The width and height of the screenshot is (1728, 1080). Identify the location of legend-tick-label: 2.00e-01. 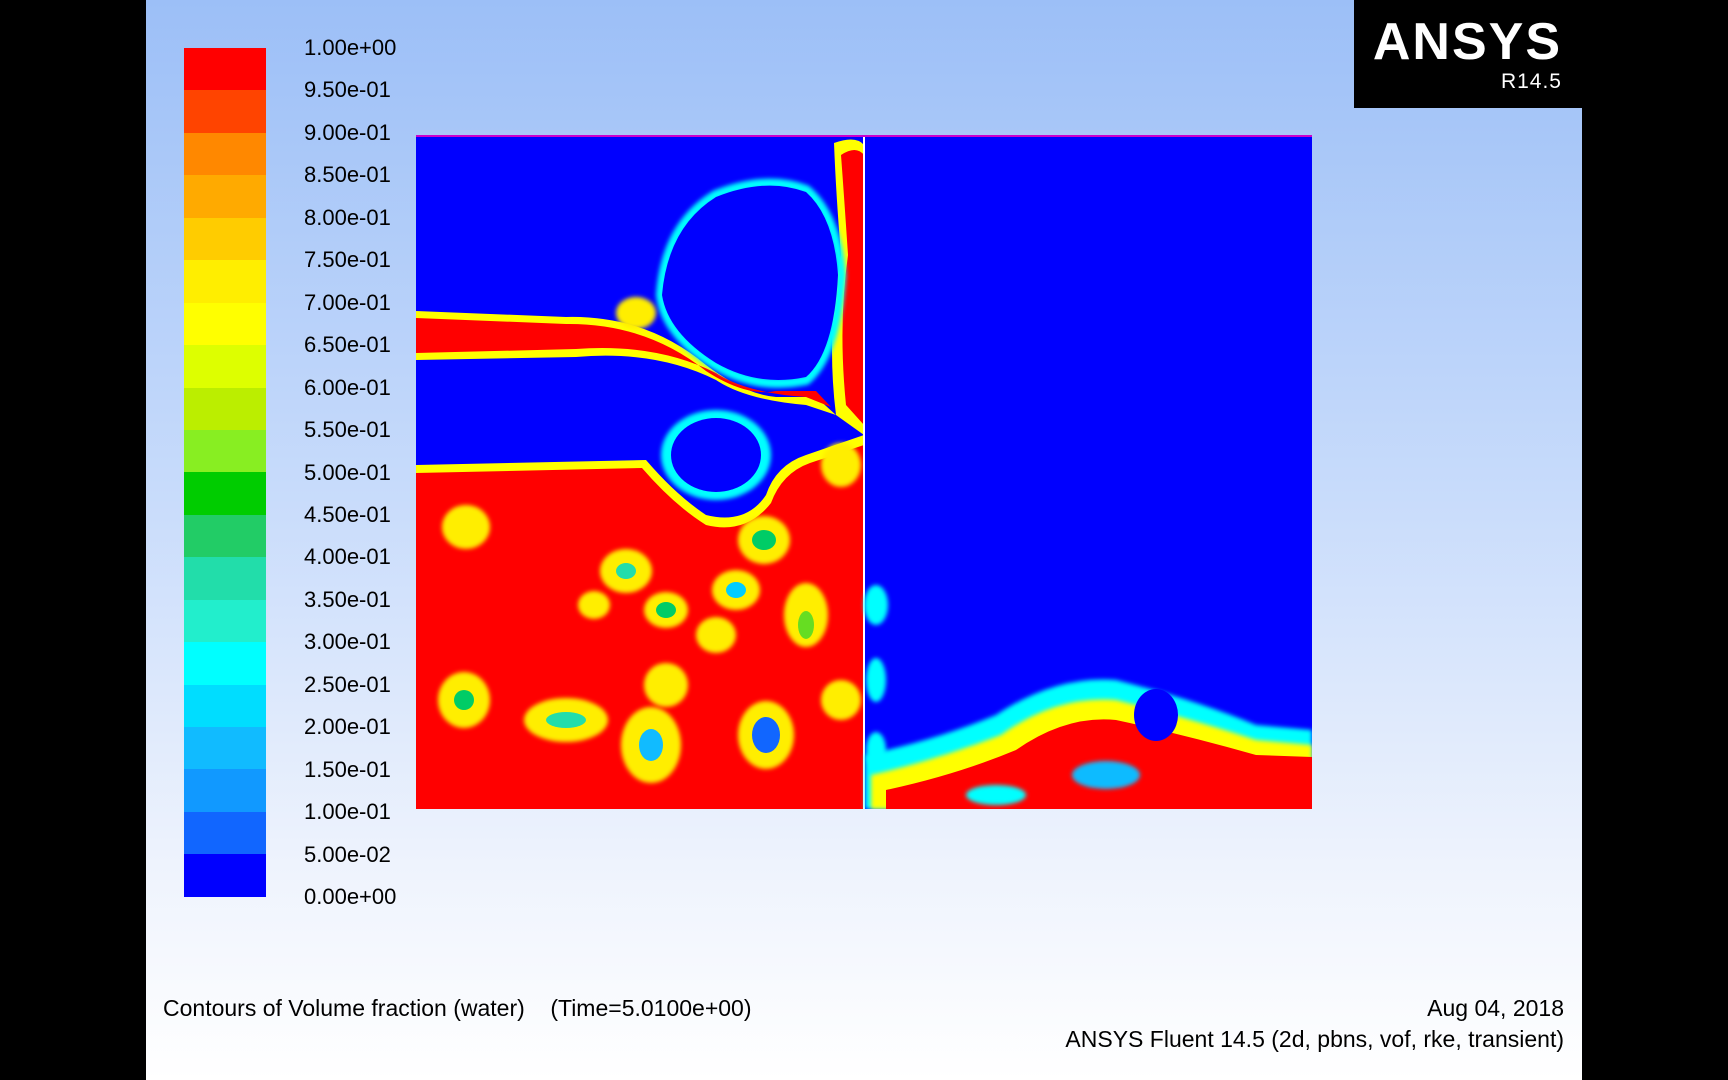
(347, 727).